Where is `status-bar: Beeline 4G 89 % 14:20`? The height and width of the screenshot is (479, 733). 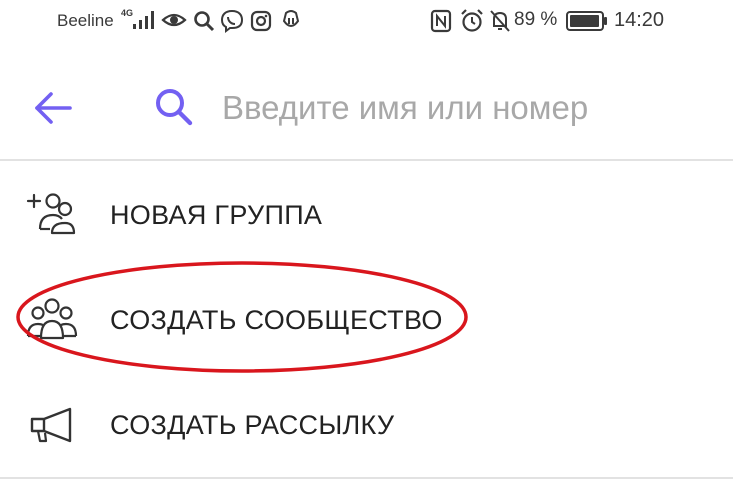 status-bar: Beeline 4G 89 % 14:20 is located at coordinates (366, 22).